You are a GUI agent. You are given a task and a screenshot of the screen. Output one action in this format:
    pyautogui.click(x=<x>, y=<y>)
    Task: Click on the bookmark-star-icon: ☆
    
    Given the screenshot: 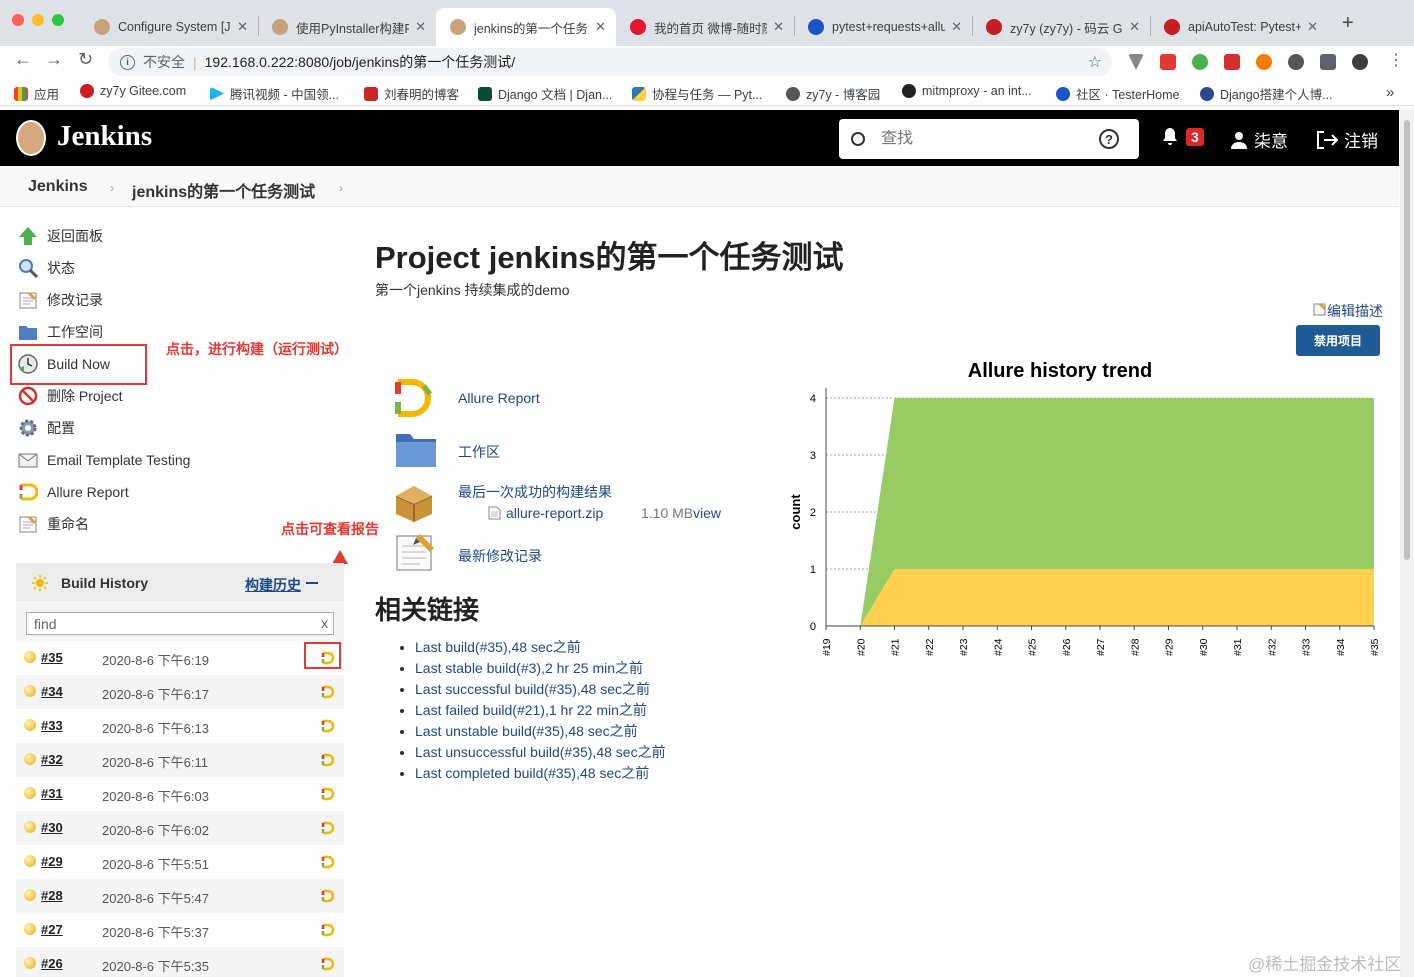 What is the action you would take?
    pyautogui.click(x=1095, y=62)
    